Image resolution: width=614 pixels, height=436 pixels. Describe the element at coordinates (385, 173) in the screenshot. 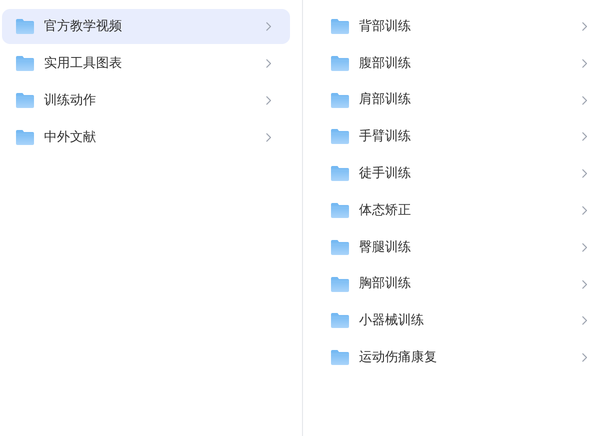

I see `subcategory-label: 徒手训练` at that location.